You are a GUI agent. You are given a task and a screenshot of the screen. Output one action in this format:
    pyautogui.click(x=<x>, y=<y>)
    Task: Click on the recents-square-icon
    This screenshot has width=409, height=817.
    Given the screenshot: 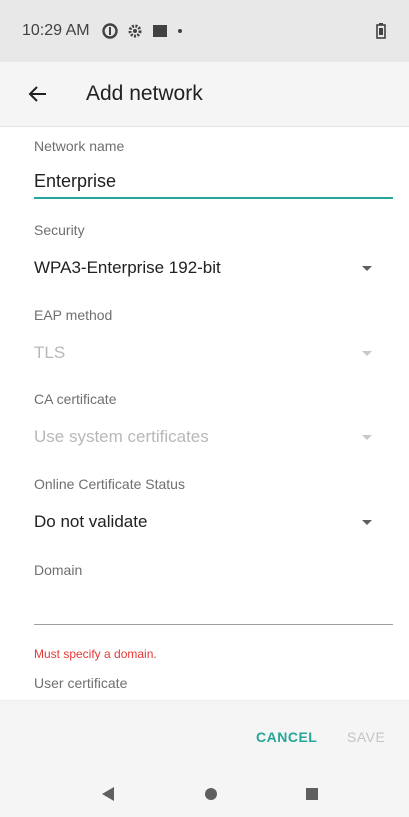 What is the action you would take?
    pyautogui.click(x=312, y=794)
    